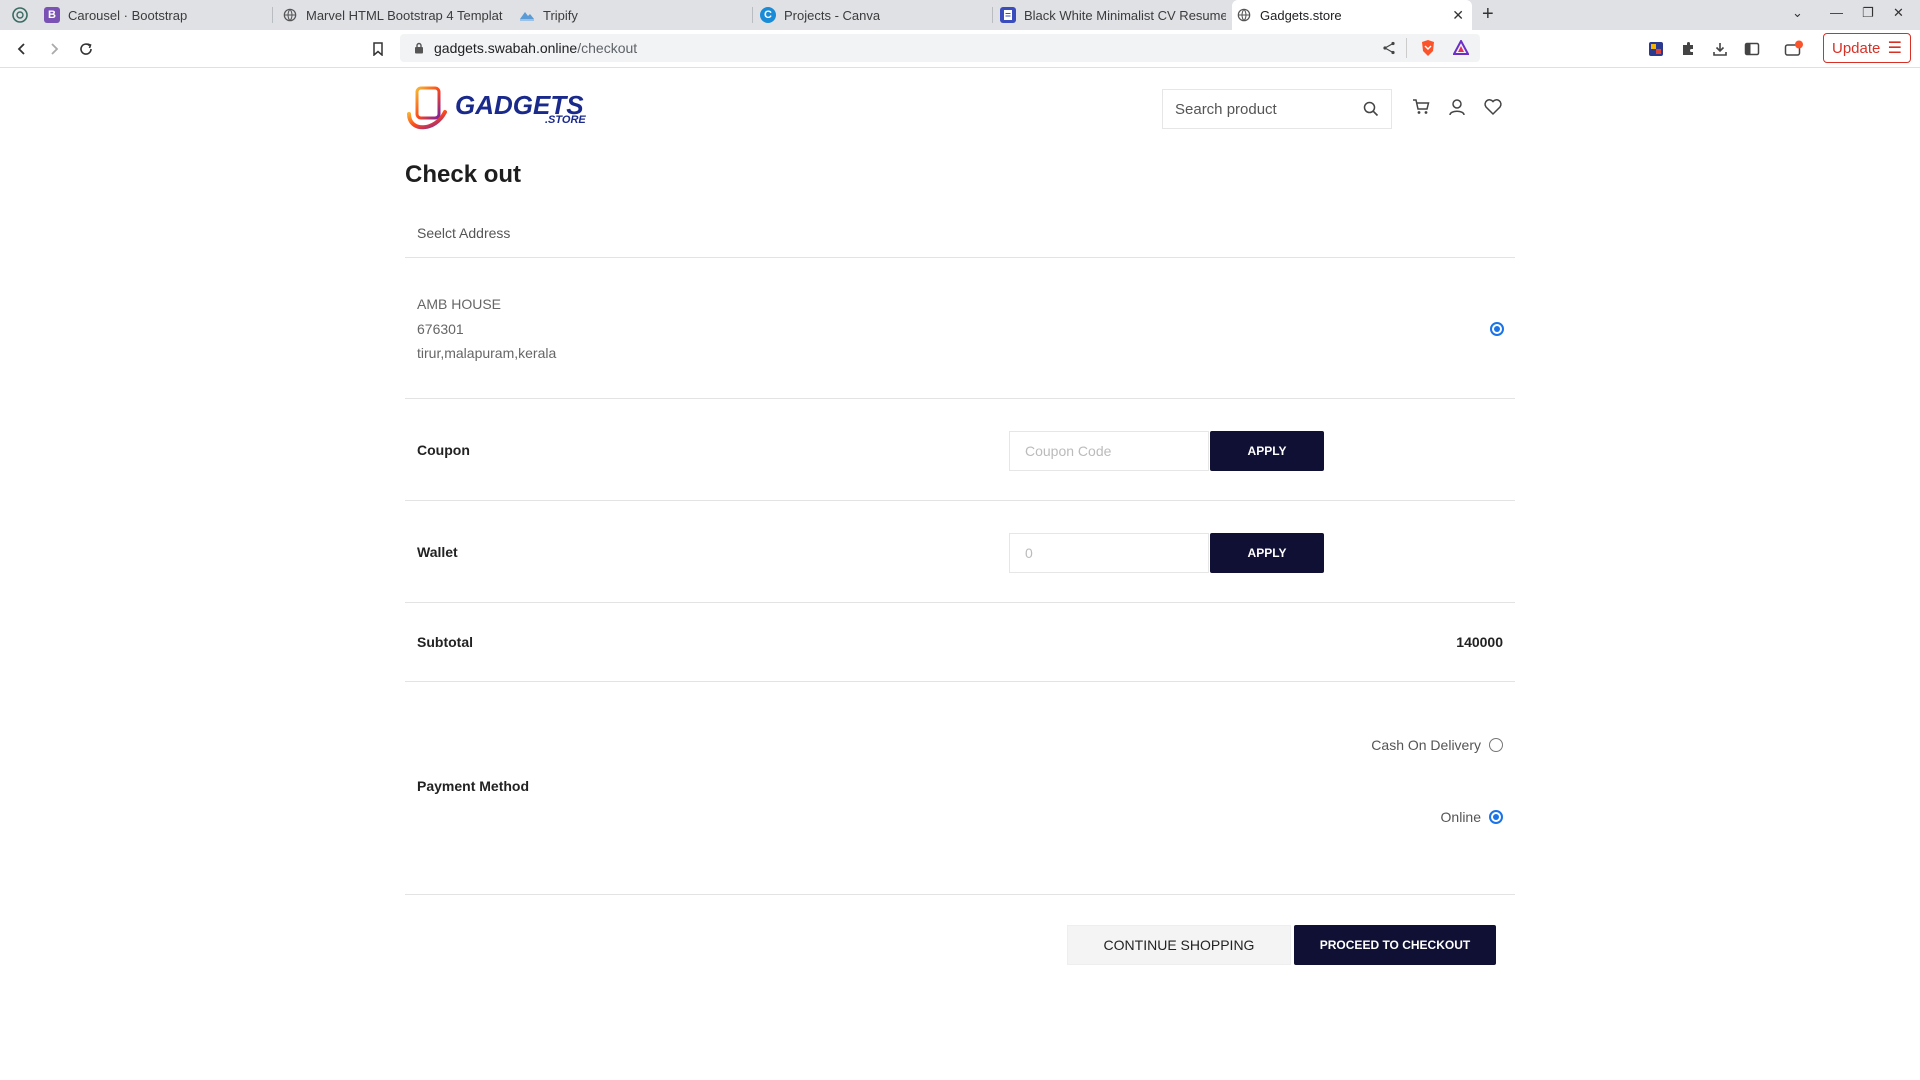 This screenshot has height=1080, width=1920. What do you see at coordinates (437, 552) in the screenshot?
I see `wallet-label: Wallet` at bounding box center [437, 552].